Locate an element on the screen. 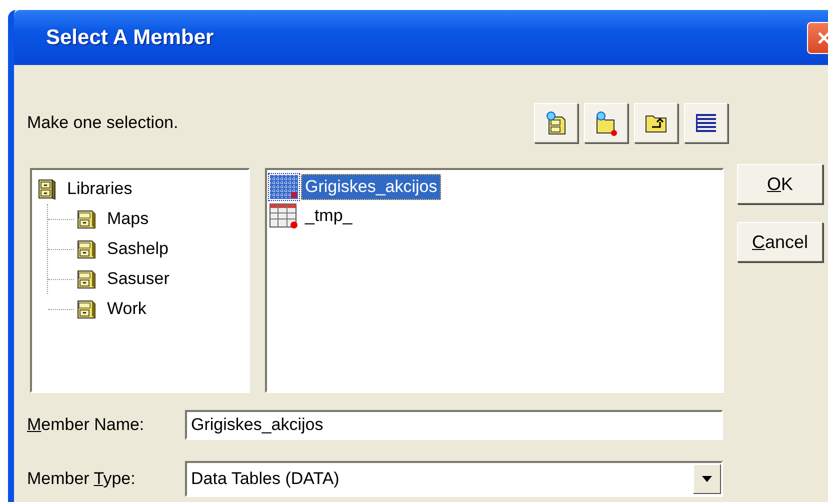  tree-item: Work is located at coordinates (111, 309).